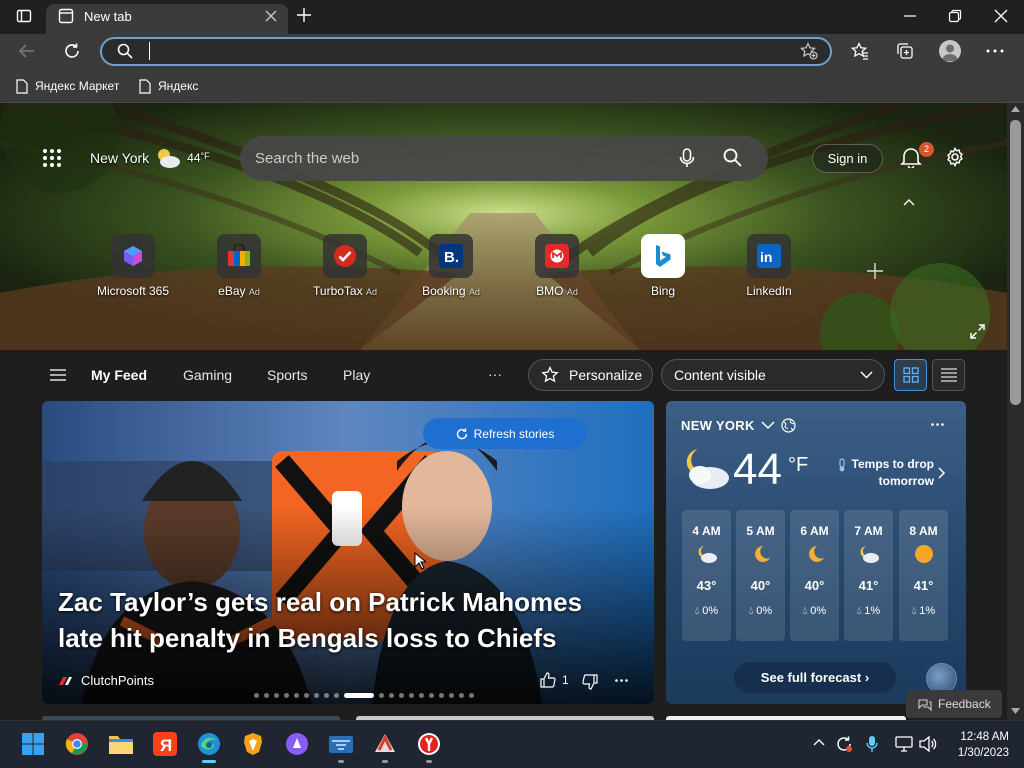 This screenshot has height=768, width=1024. What do you see at coordinates (815, 677) in the screenshot?
I see `see-full-forecast-button: See full forecast ›` at bounding box center [815, 677].